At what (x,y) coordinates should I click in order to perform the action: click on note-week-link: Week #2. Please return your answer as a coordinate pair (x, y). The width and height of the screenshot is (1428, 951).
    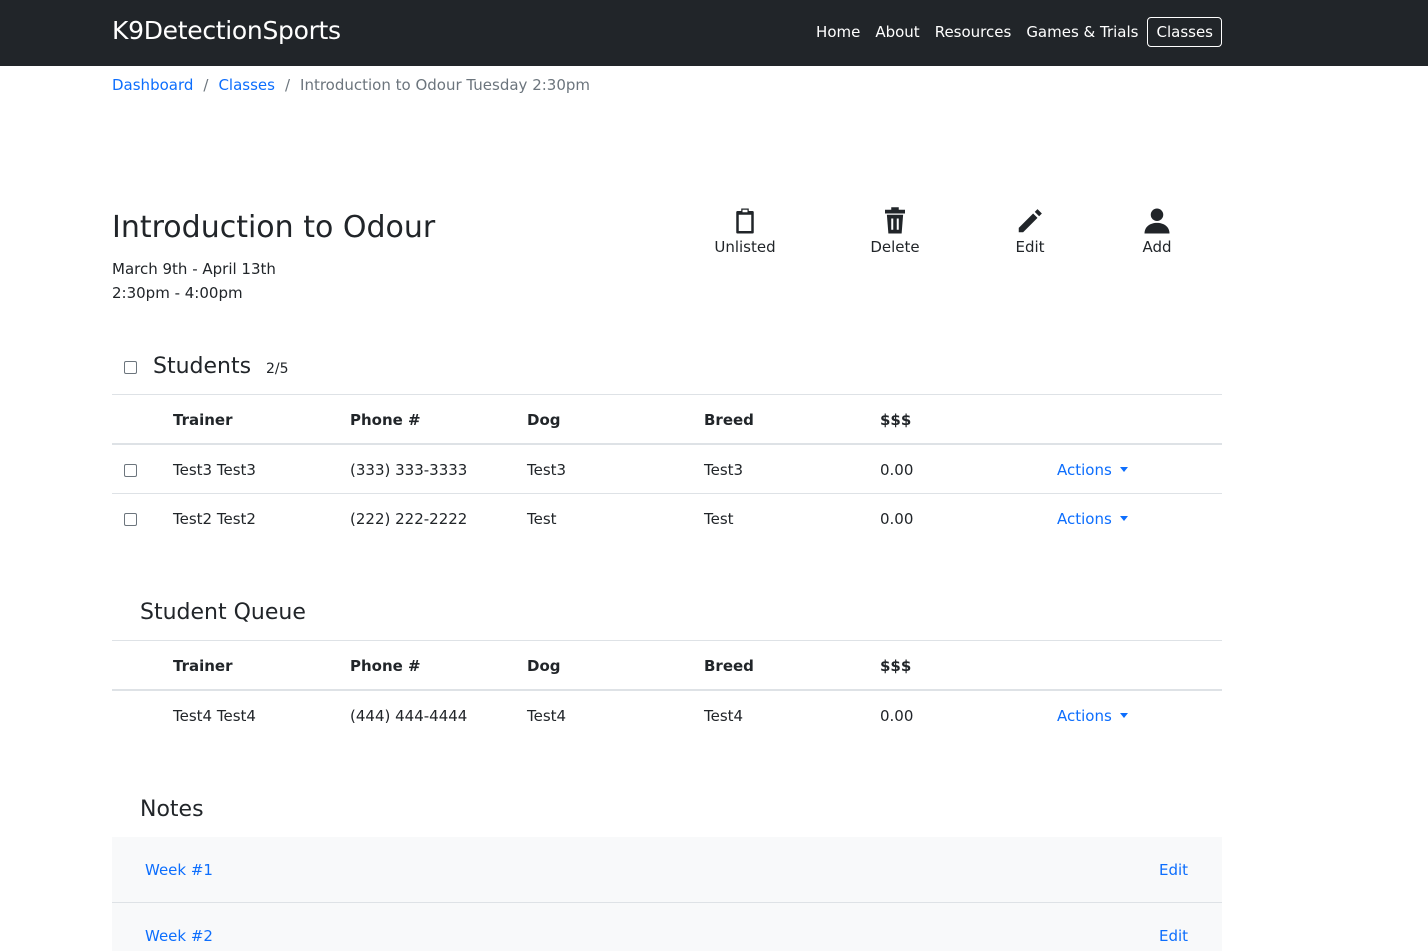
    Looking at the image, I should click on (179, 936).